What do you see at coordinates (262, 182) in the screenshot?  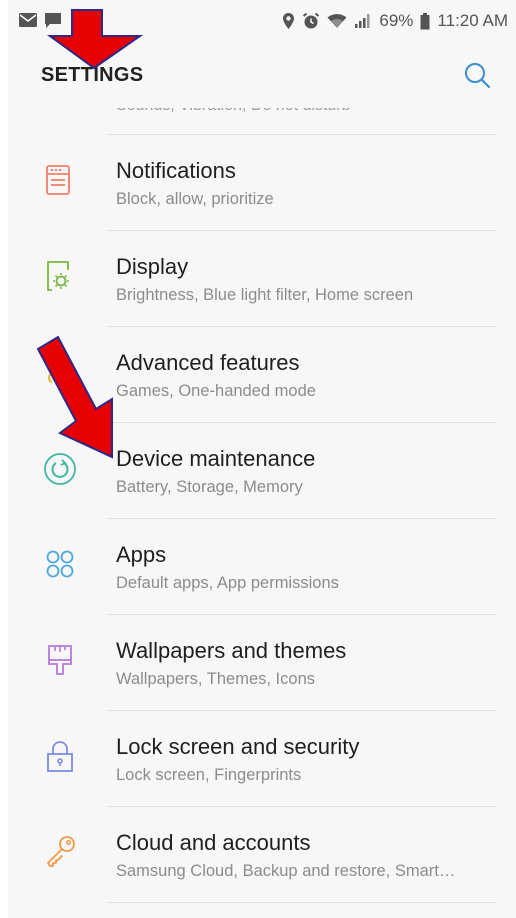 I see `settings-item-notifications: Notifications Block, allow, prioritize` at bounding box center [262, 182].